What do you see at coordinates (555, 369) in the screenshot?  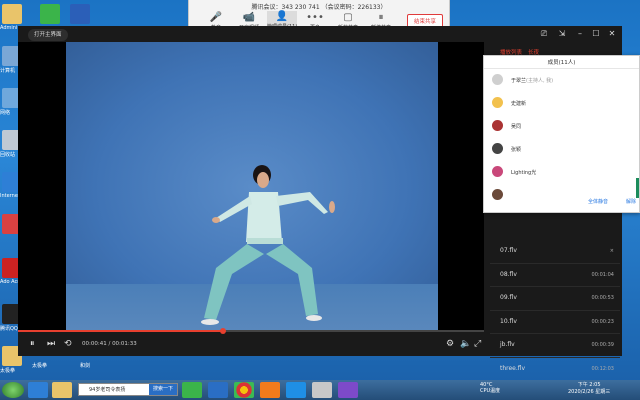 I see `playlist-item: three.flv 00:12:03` at bounding box center [555, 369].